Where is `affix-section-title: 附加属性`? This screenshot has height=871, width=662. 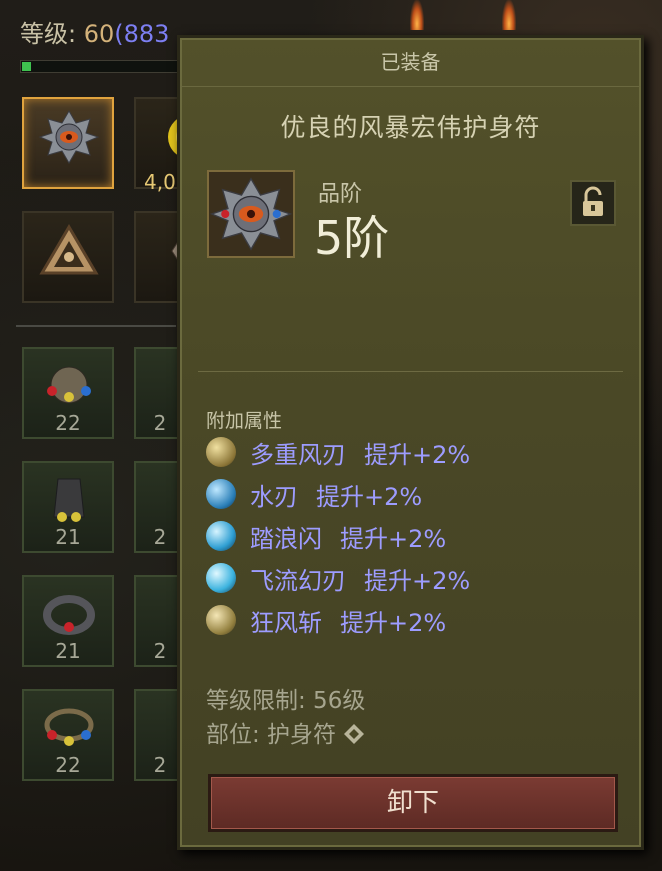
affix-section-title: 附加属性 is located at coordinates (244, 421).